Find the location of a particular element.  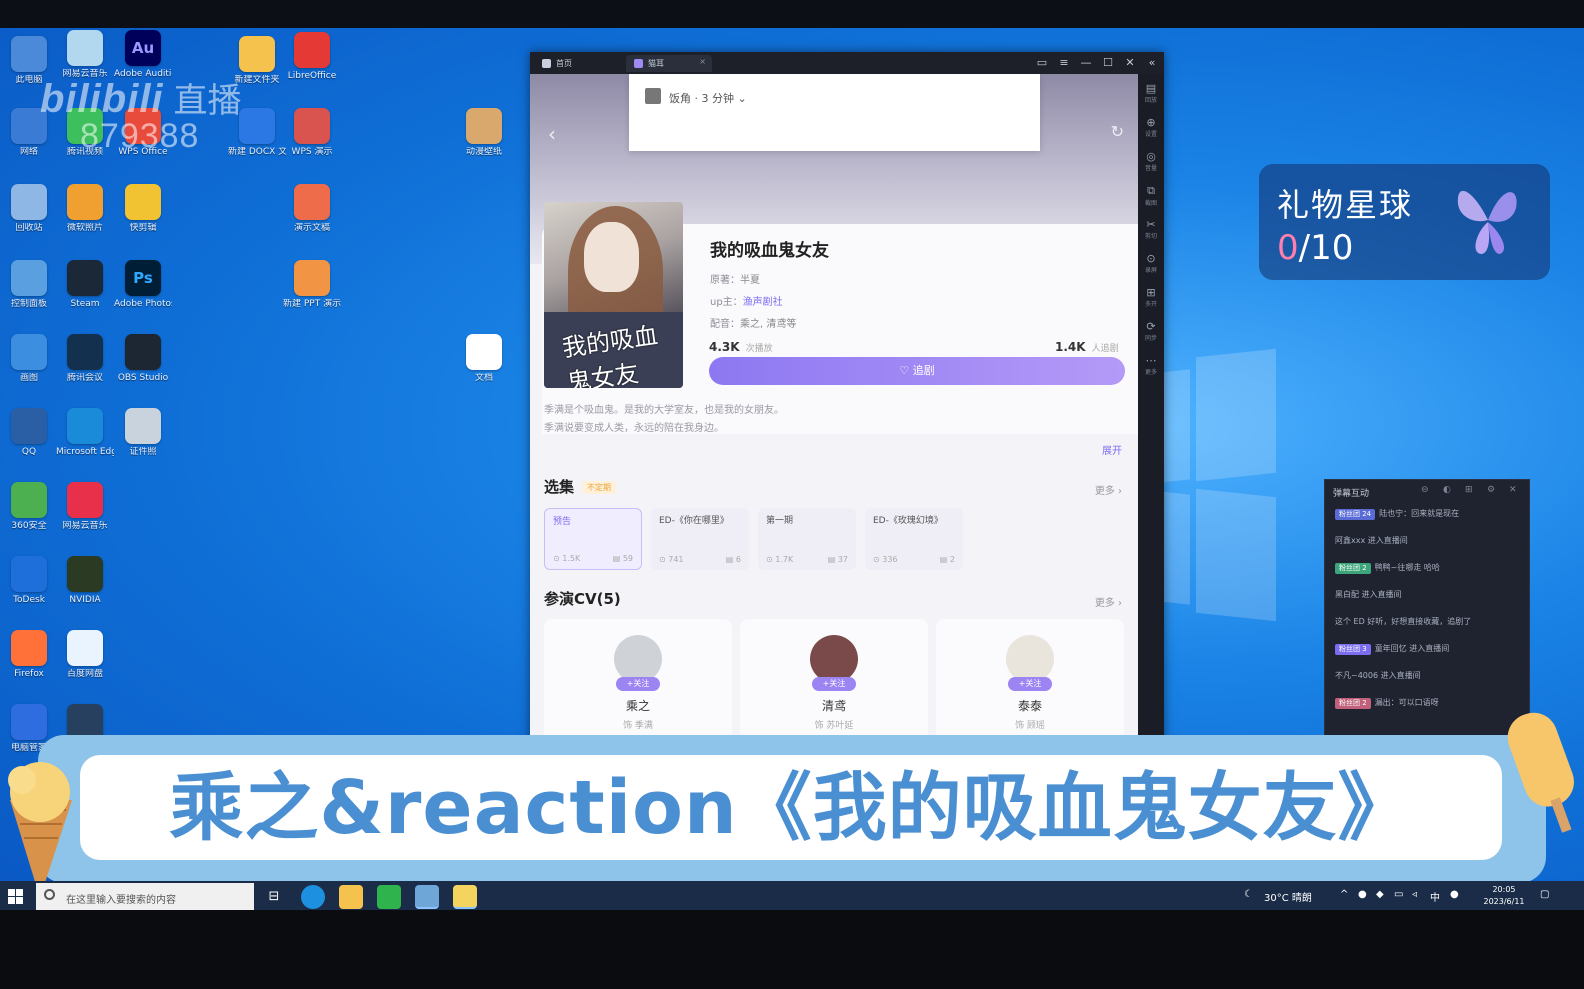

danmaku-control-icon: ✕ is located at coordinates (1513, 490).